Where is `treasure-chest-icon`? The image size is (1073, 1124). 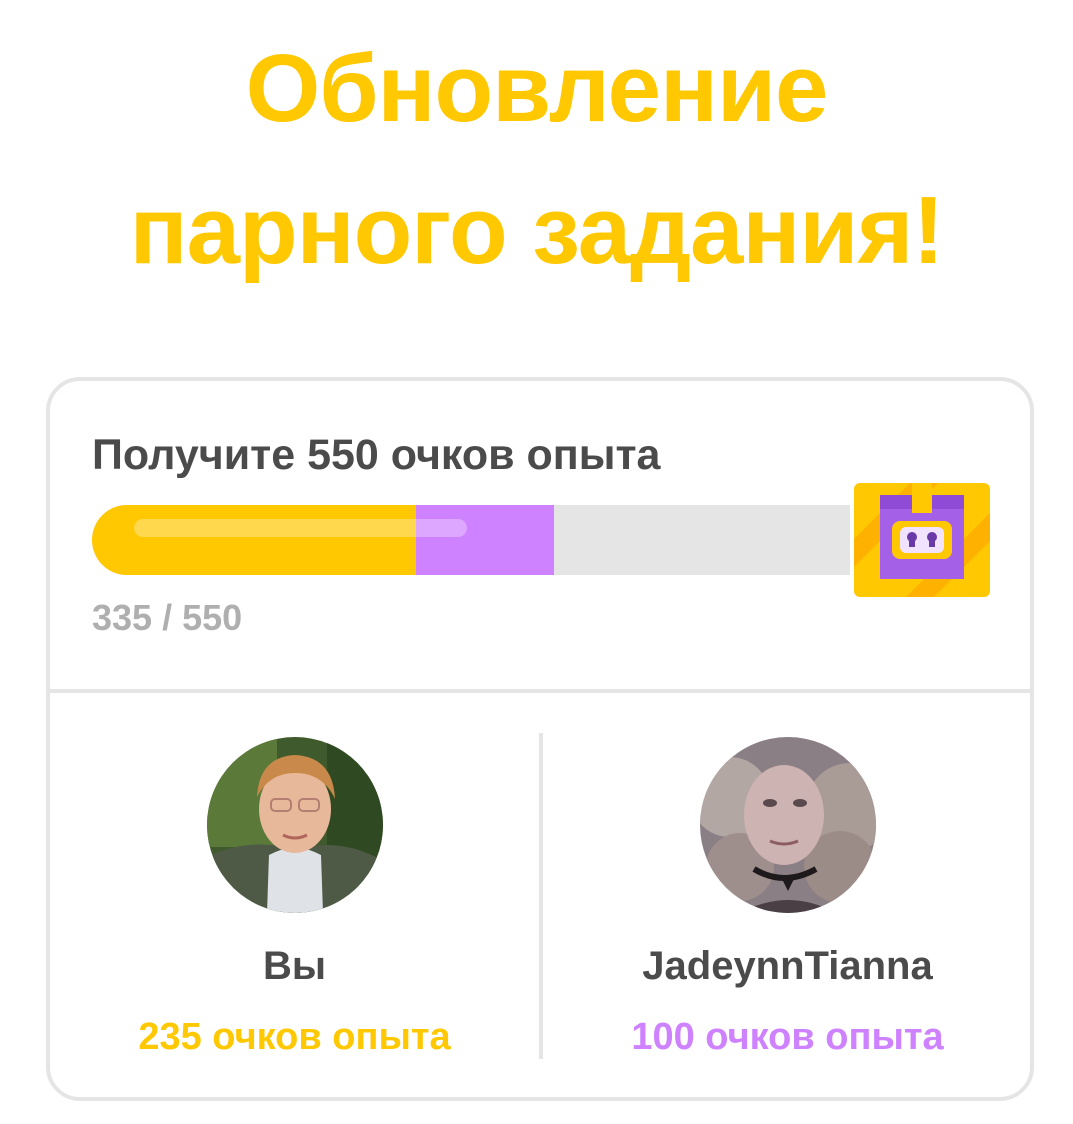 treasure-chest-icon is located at coordinates (922, 540).